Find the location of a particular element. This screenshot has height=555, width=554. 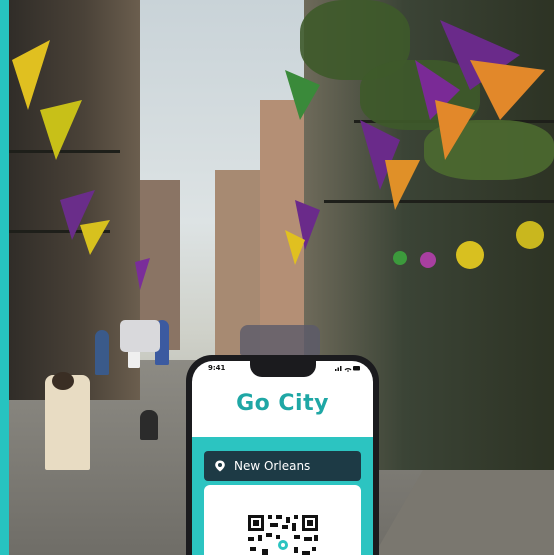

signal-wifi-battery-icon is located at coordinates (347, 369).